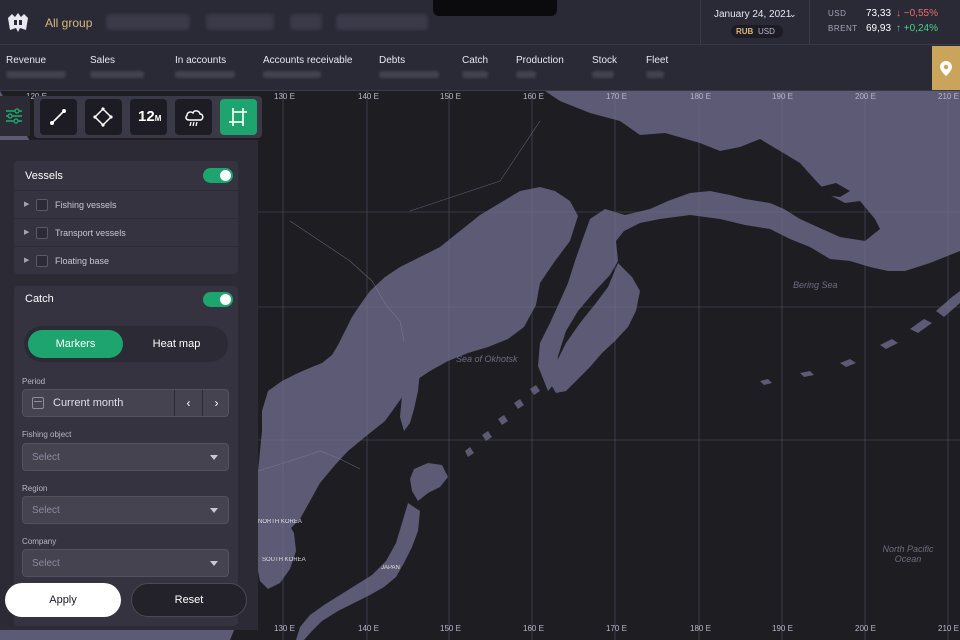 The height and width of the screenshot is (640, 960). Describe the element at coordinates (815, 285) in the screenshot. I see `sea-bering-label: Bering Sea` at that location.